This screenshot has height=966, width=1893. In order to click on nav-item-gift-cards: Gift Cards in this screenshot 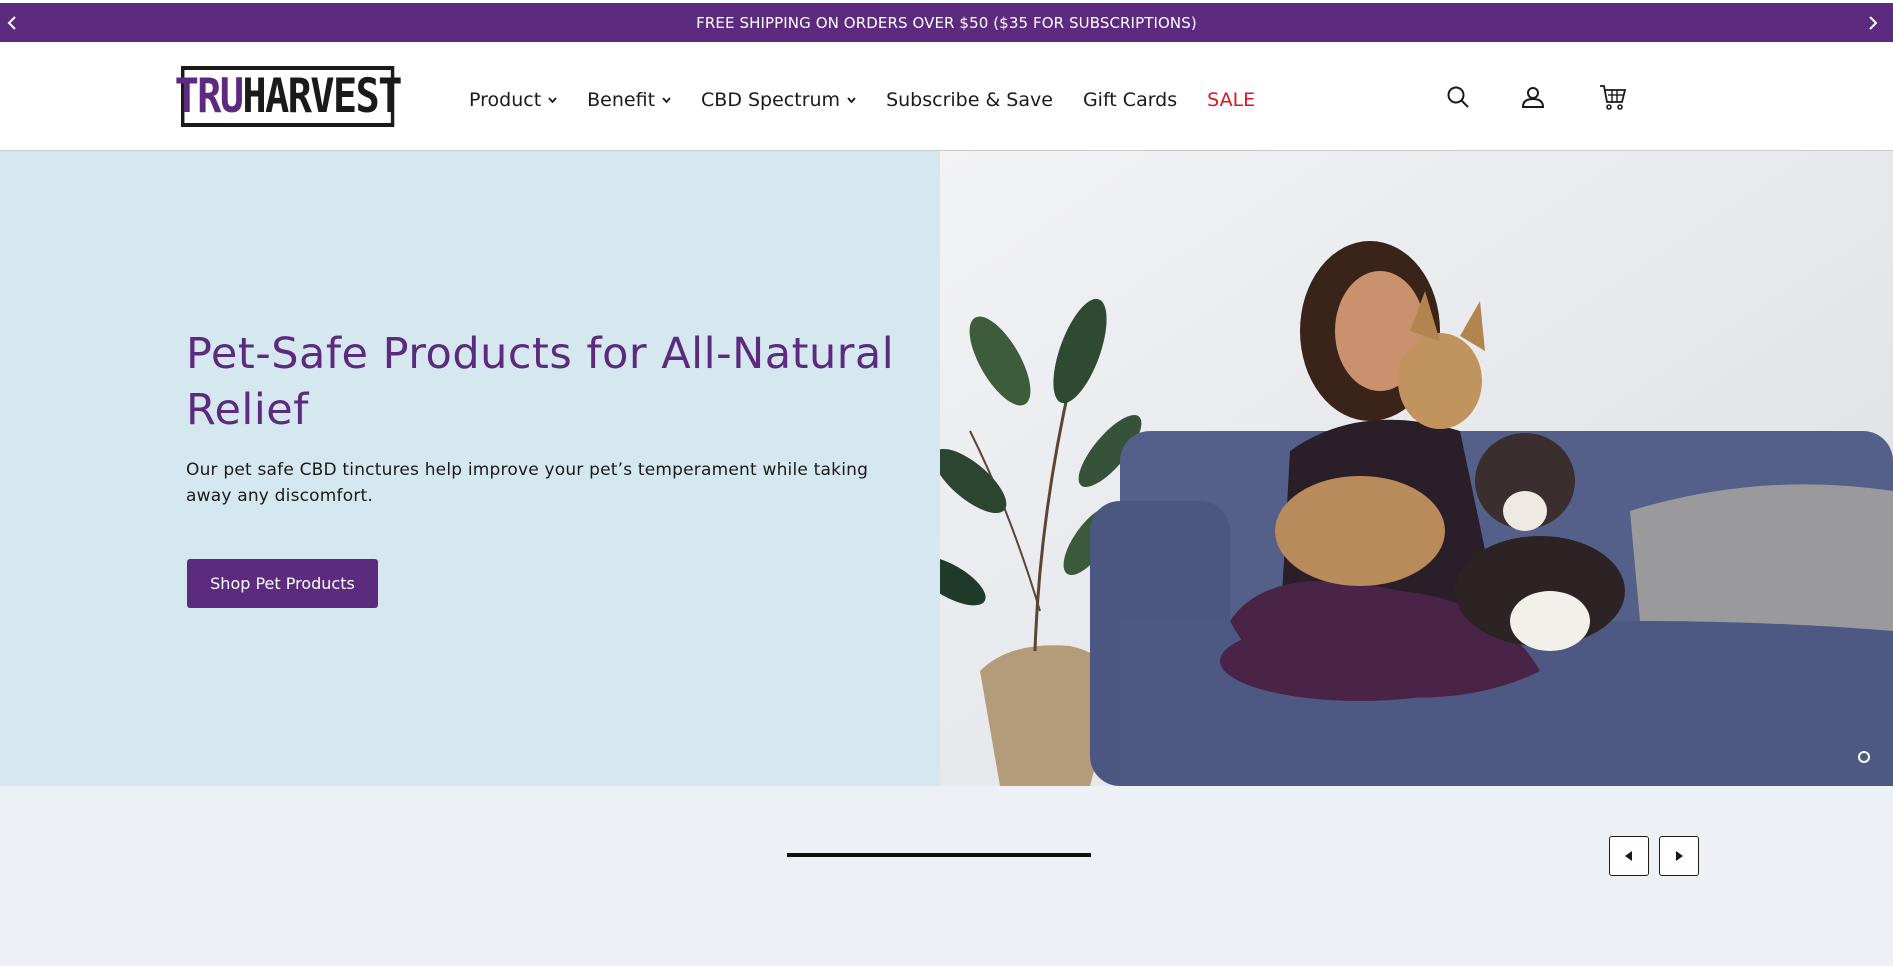, I will do `click(1130, 100)`.